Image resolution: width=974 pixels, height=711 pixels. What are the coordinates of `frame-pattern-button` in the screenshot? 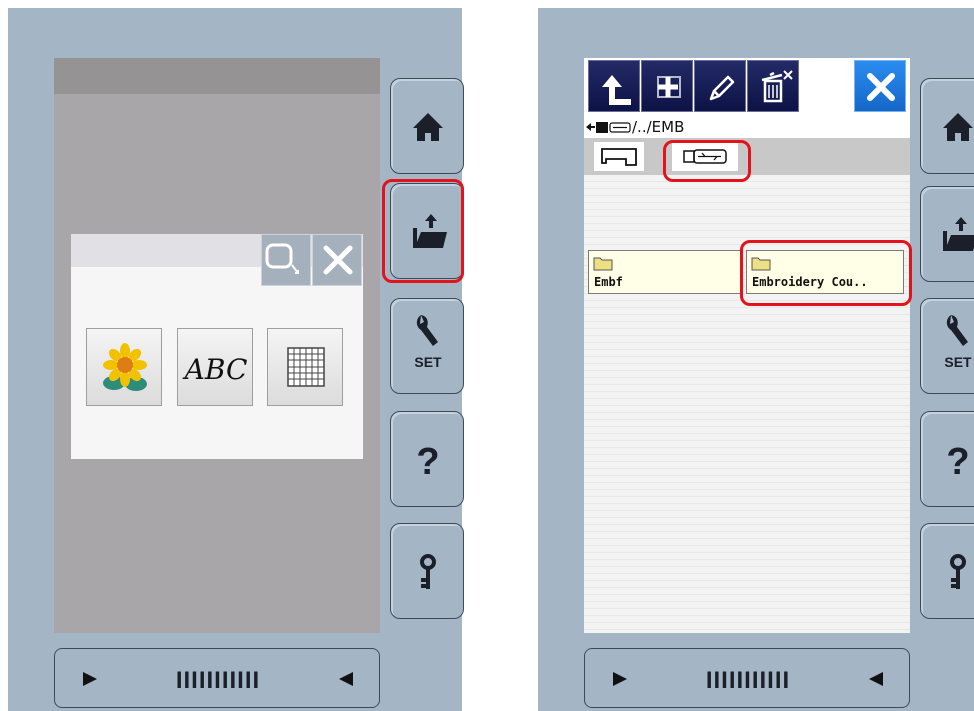 It's located at (305, 367).